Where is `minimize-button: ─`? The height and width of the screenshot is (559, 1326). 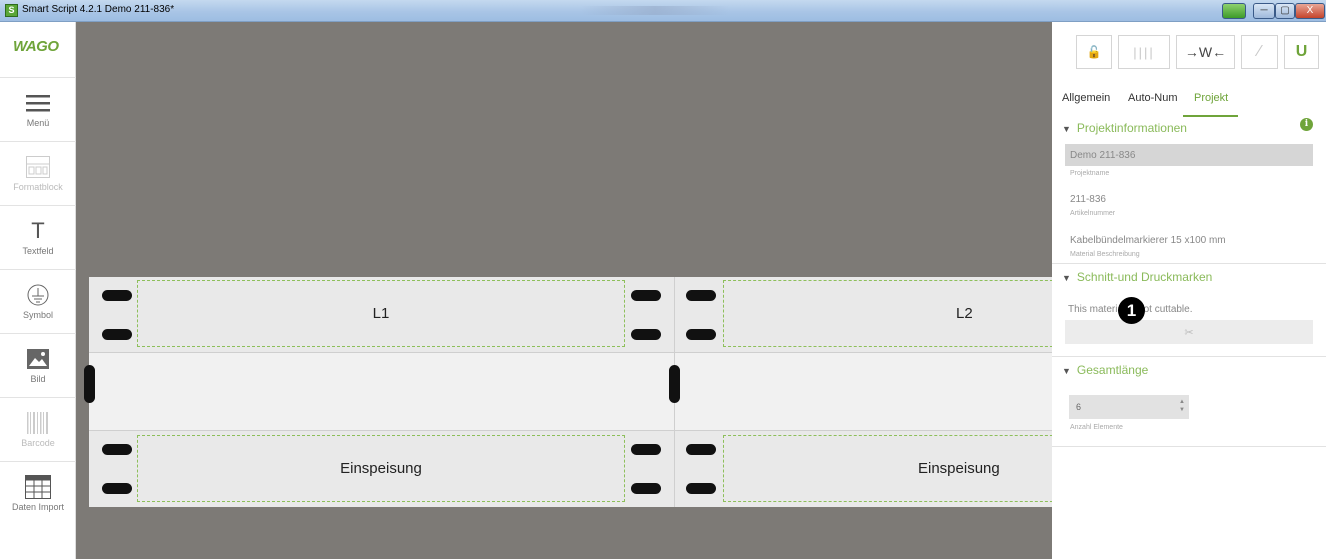 minimize-button: ─ is located at coordinates (1264, 11).